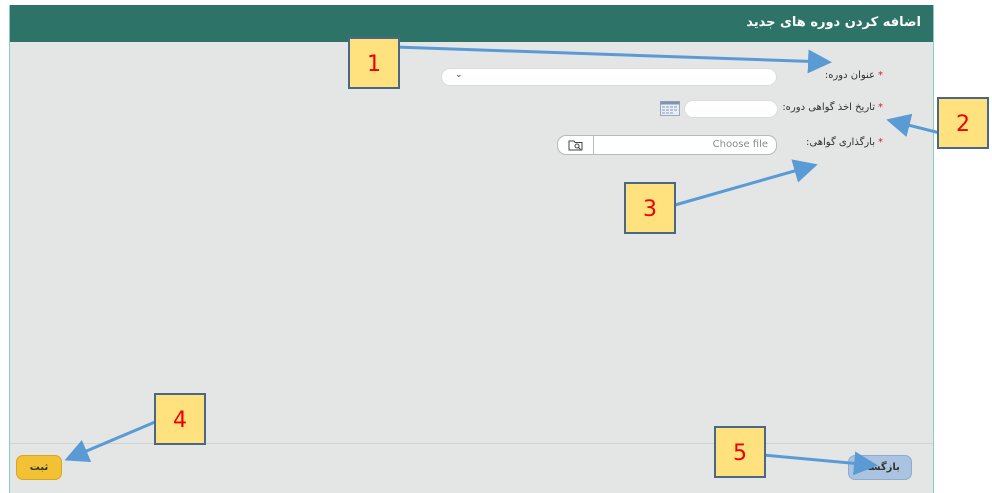 The image size is (992, 493). Describe the element at coordinates (609, 77) in the screenshot. I see `course-title-select: ⌄` at that location.